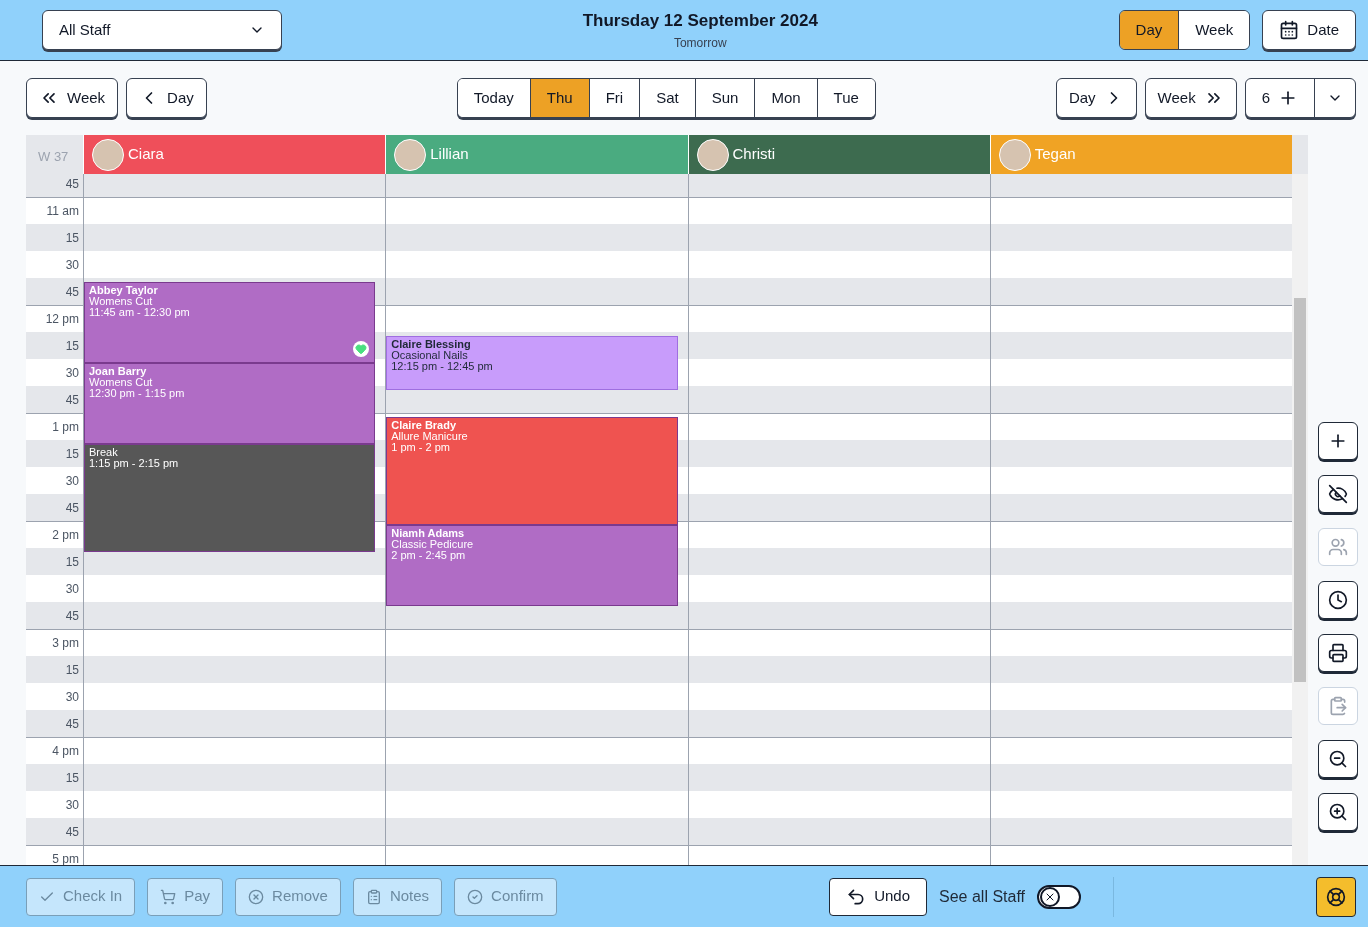  I want to click on client-name: Joan Barry, so click(118, 371).